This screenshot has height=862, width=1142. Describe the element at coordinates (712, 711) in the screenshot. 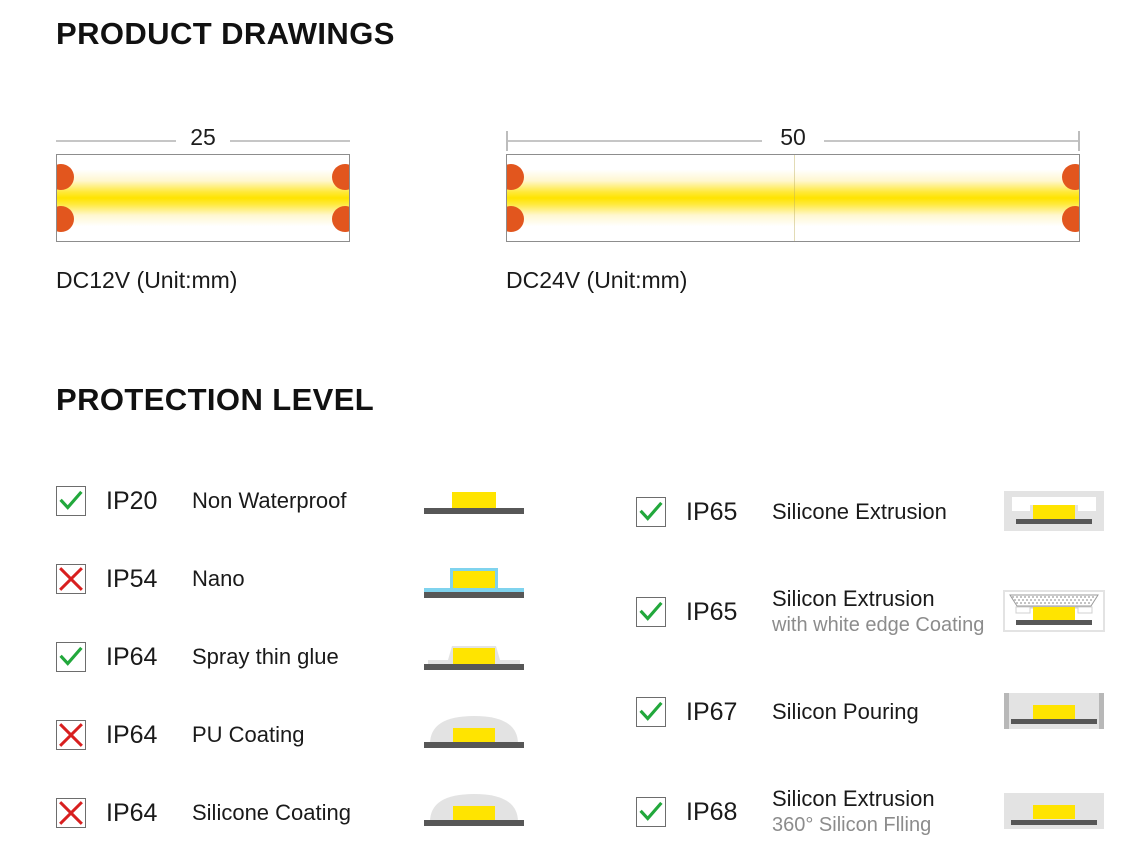

I see `ip-rating-label: IP67` at that location.